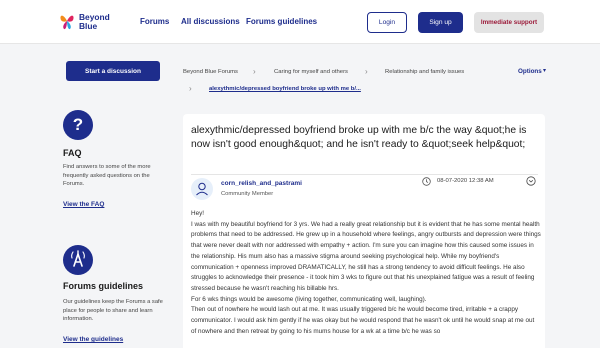  I want to click on options-menu: Options, so click(530, 71).